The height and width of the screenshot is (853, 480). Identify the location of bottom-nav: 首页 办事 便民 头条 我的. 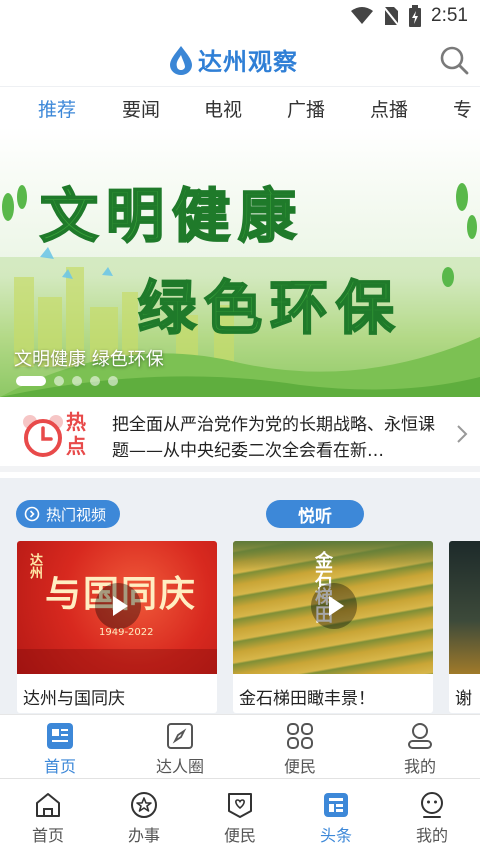
(240, 815).